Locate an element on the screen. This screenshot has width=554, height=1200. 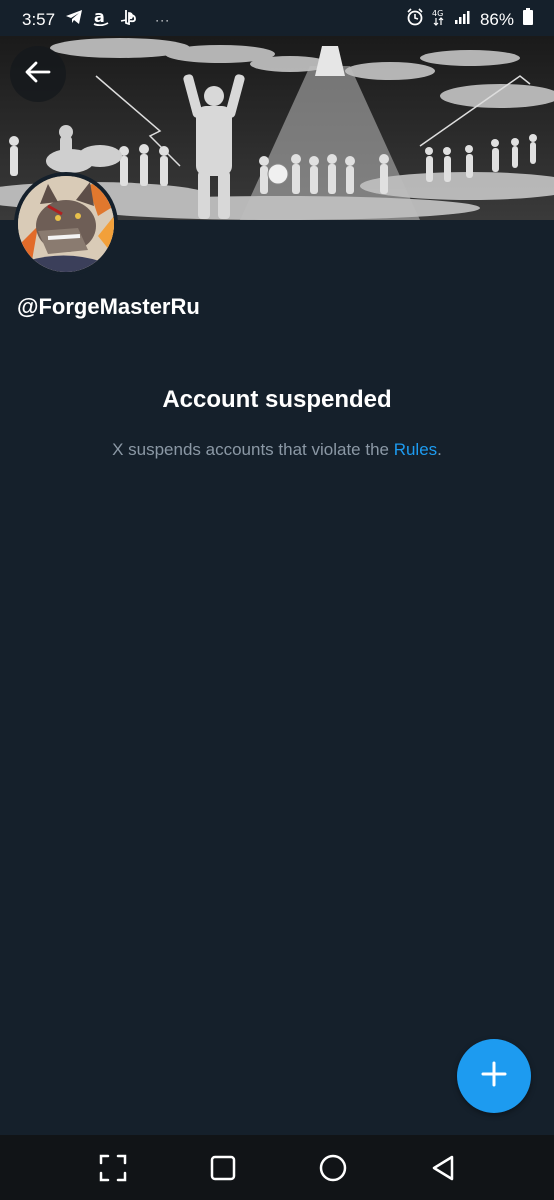
signal-icon is located at coordinates (463, 19).